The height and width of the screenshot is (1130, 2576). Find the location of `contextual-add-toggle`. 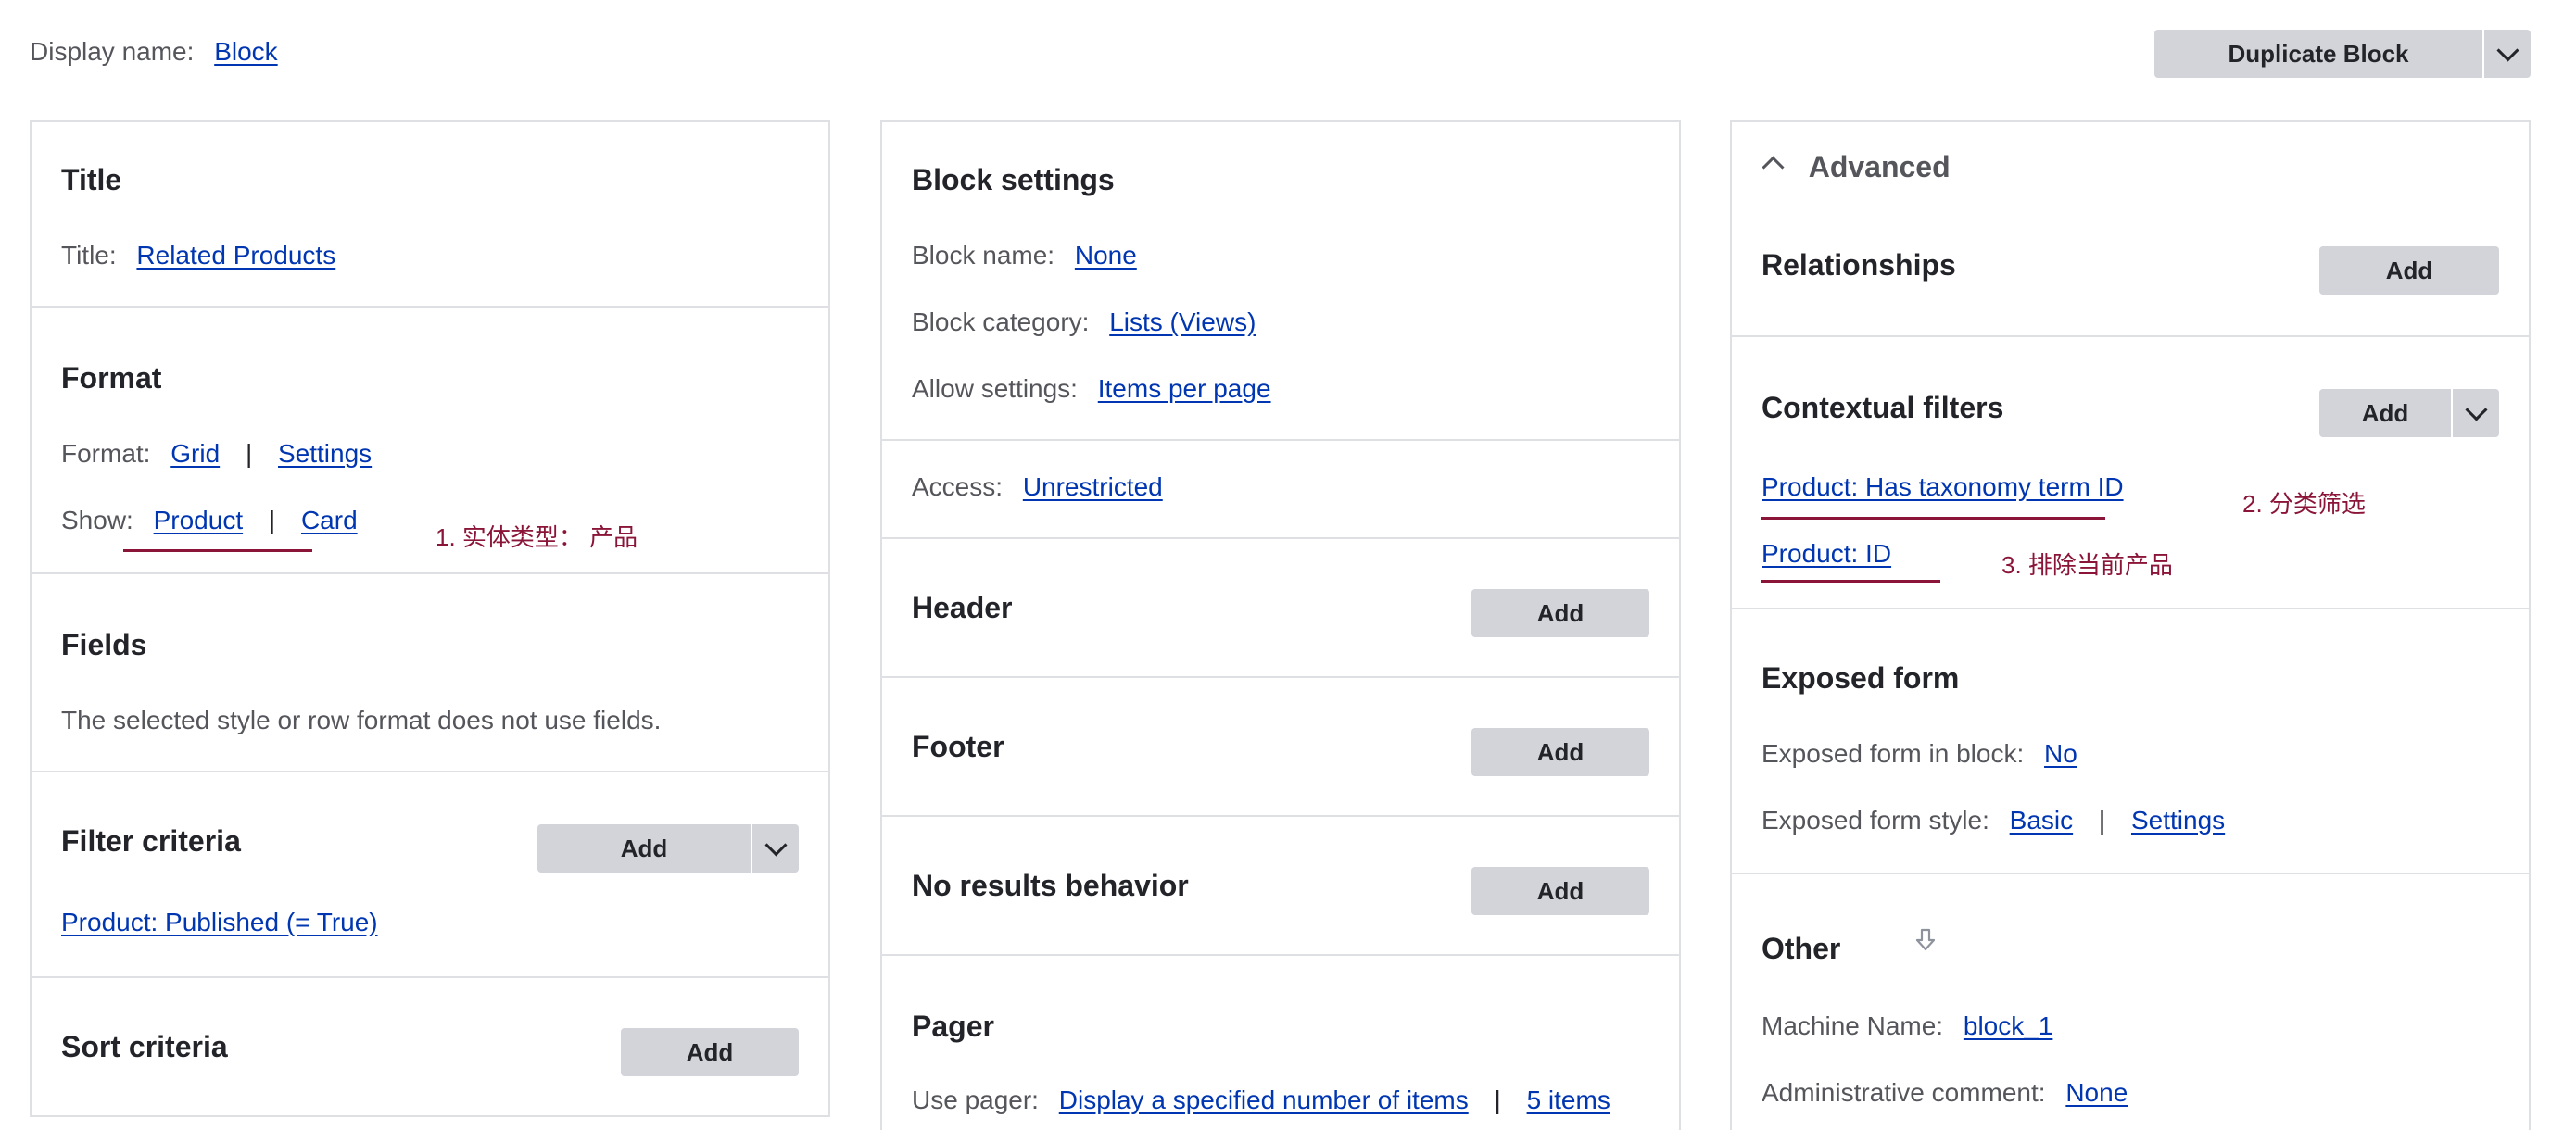

contextual-add-toggle is located at coordinates (2475, 413).